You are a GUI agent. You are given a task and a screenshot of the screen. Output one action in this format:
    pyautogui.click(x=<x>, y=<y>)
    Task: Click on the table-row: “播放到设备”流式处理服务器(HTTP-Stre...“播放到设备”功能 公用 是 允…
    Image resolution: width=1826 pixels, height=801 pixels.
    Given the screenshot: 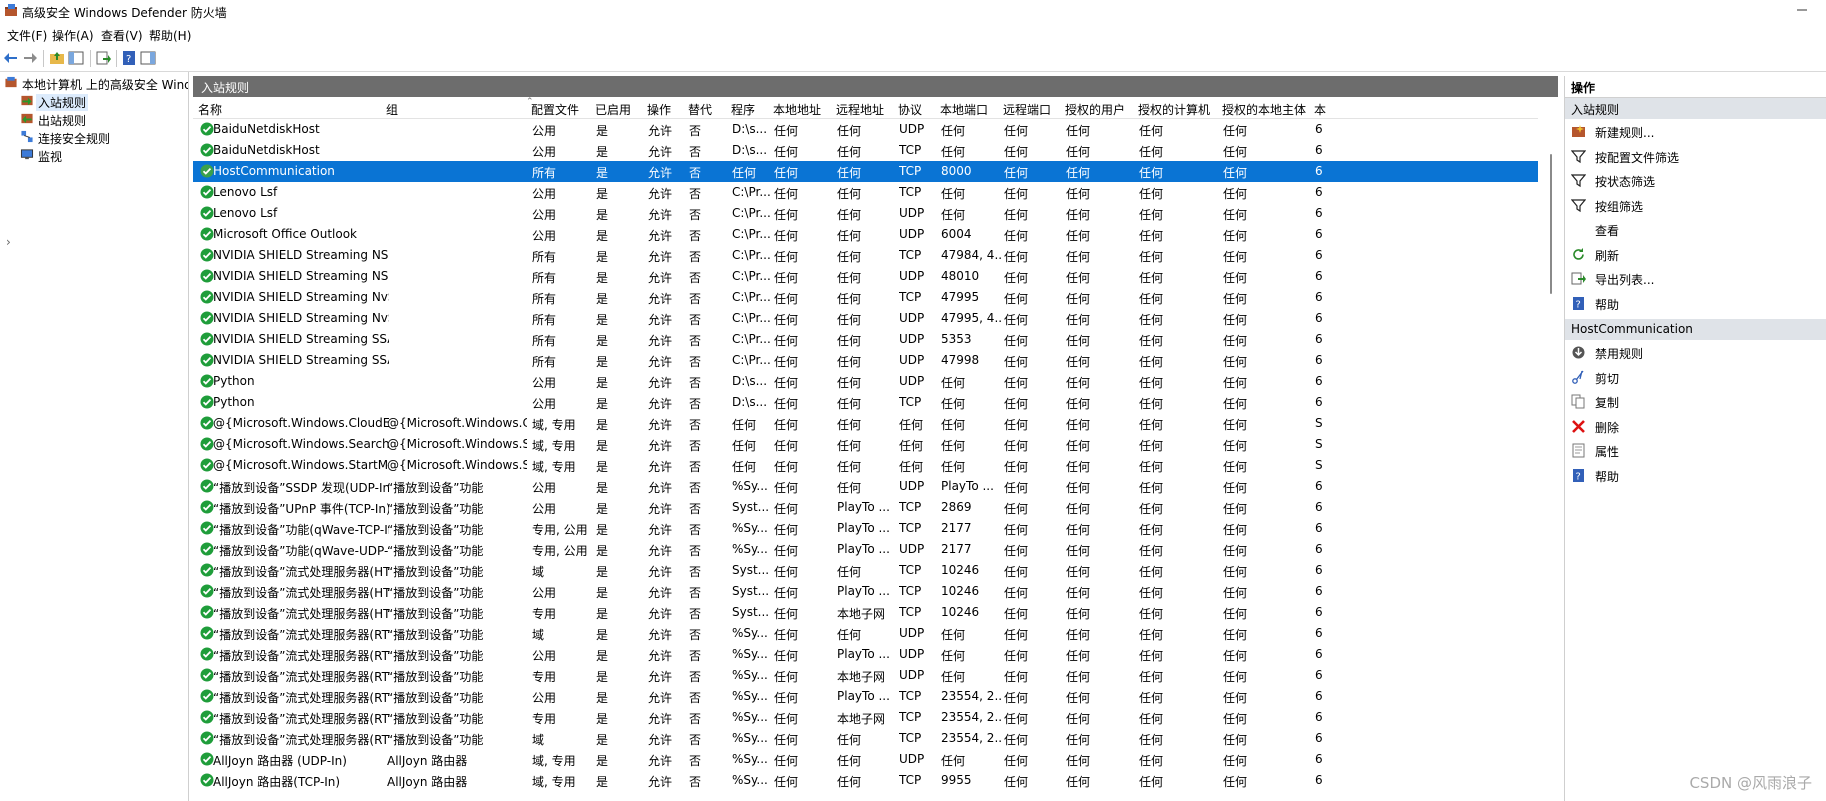 What is the action you would take?
    pyautogui.click(x=865, y=591)
    